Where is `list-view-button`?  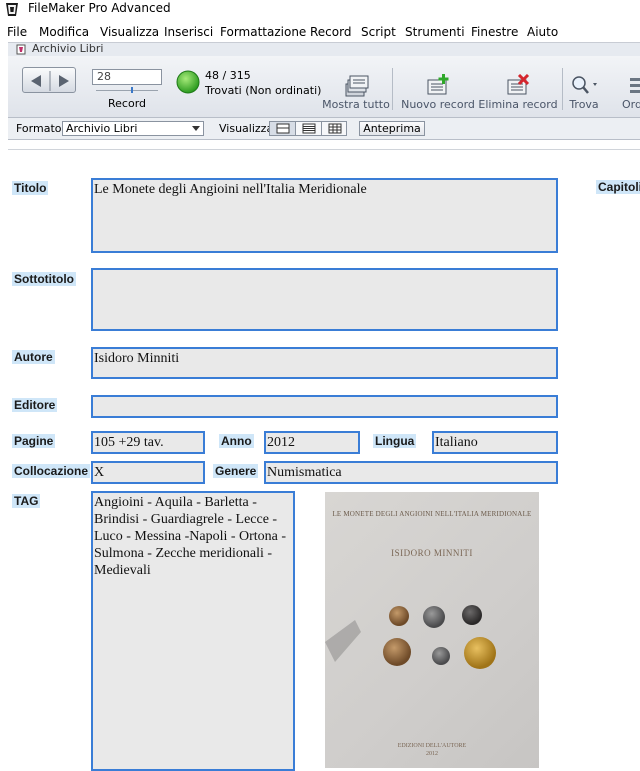
list-view-button is located at coordinates (309, 128).